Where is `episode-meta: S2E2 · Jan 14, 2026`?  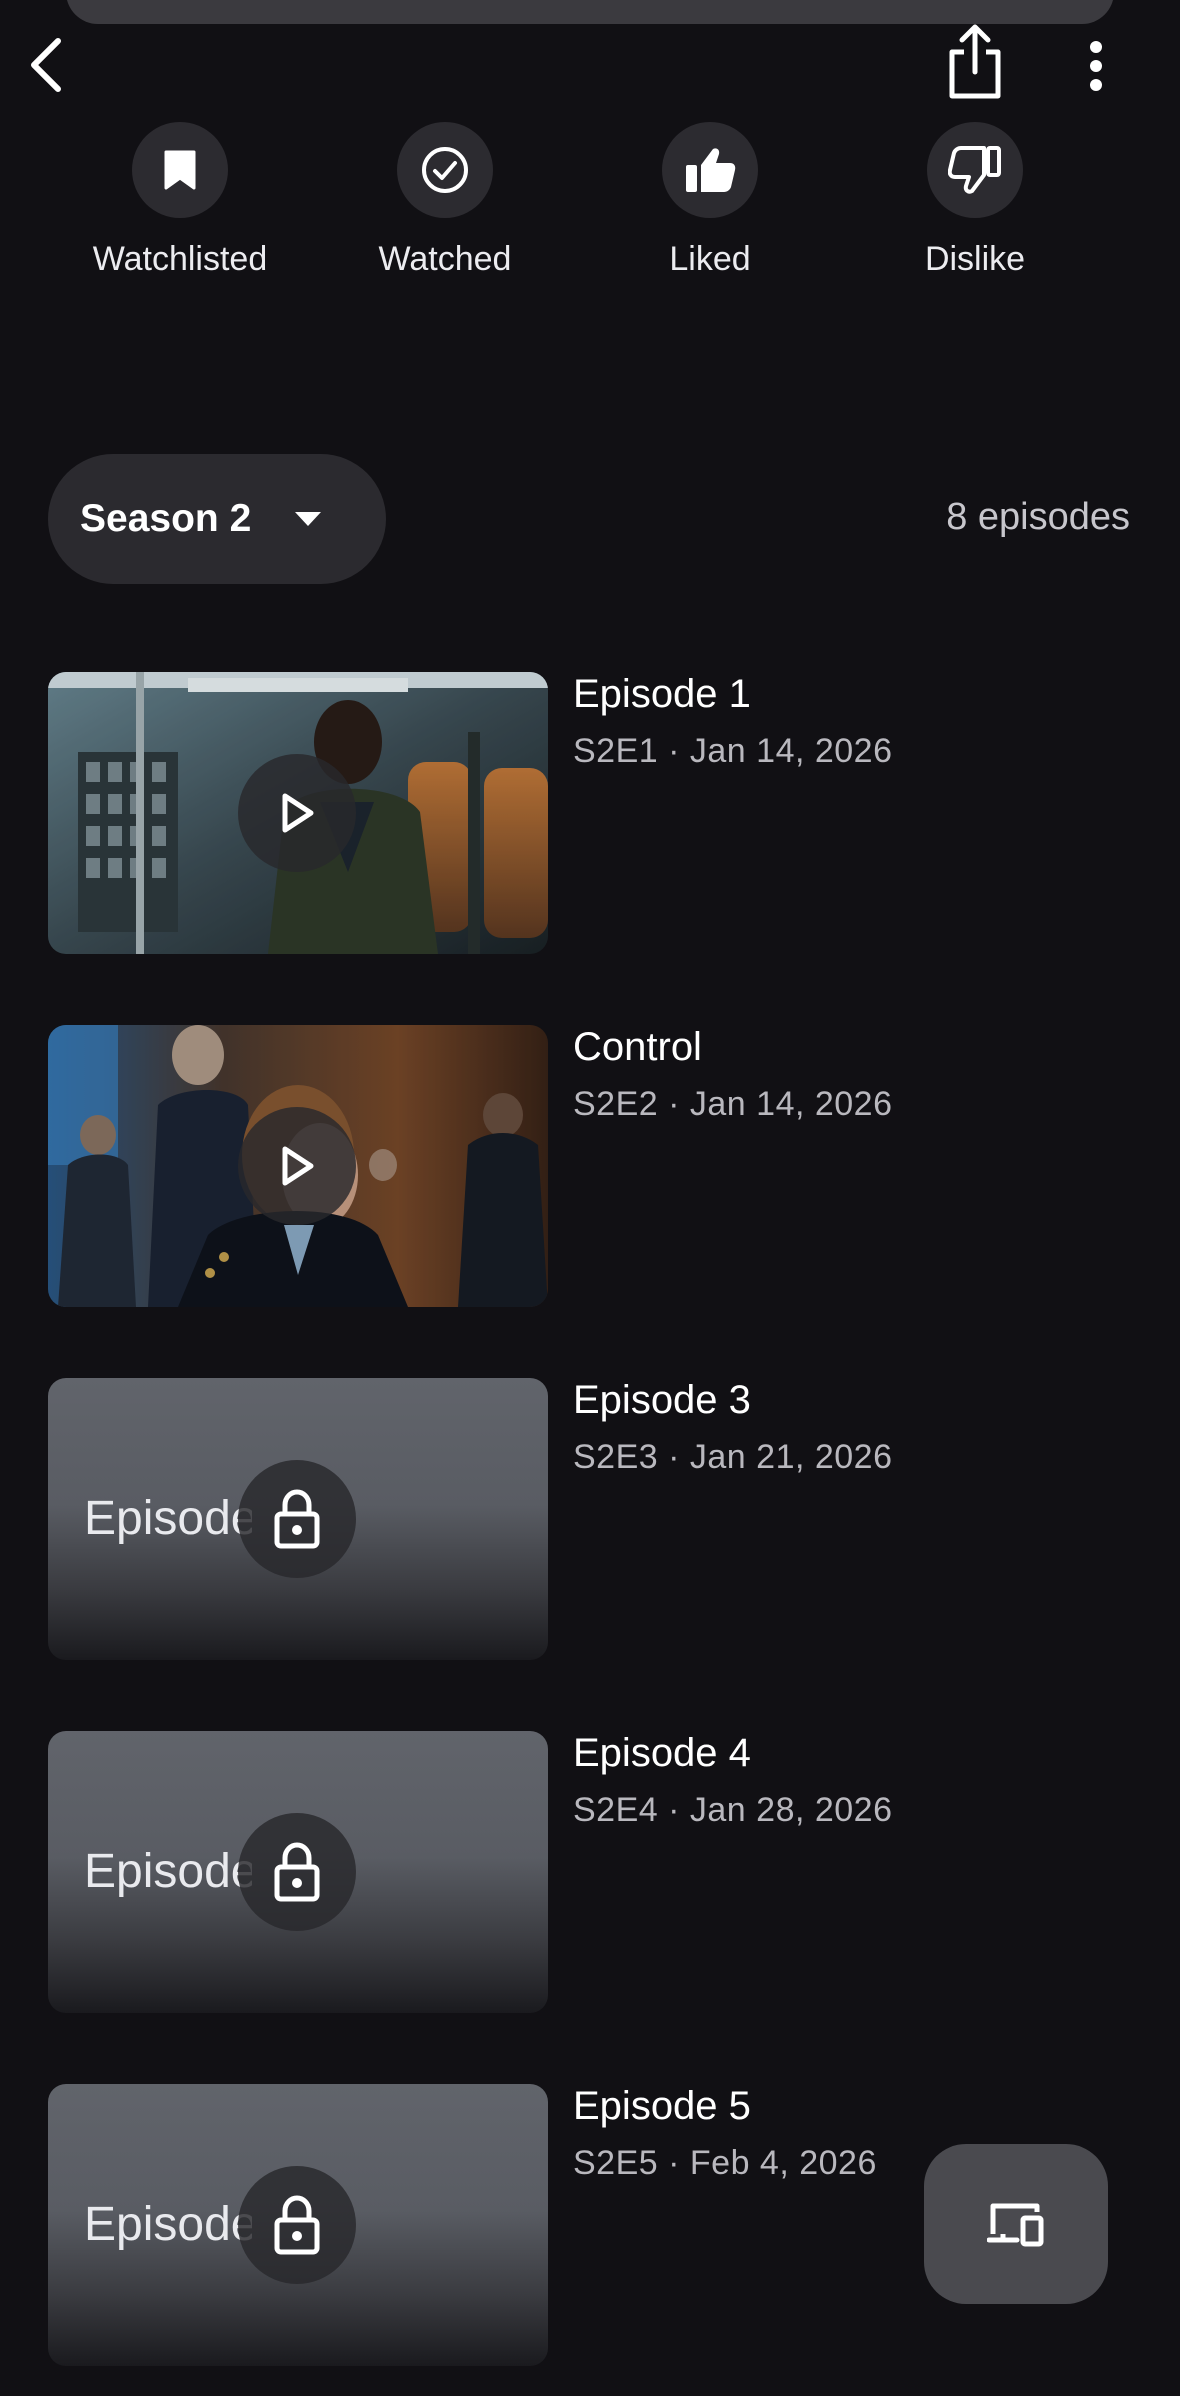
episode-meta: S2E2 · Jan 14, 2026 is located at coordinates (733, 1104).